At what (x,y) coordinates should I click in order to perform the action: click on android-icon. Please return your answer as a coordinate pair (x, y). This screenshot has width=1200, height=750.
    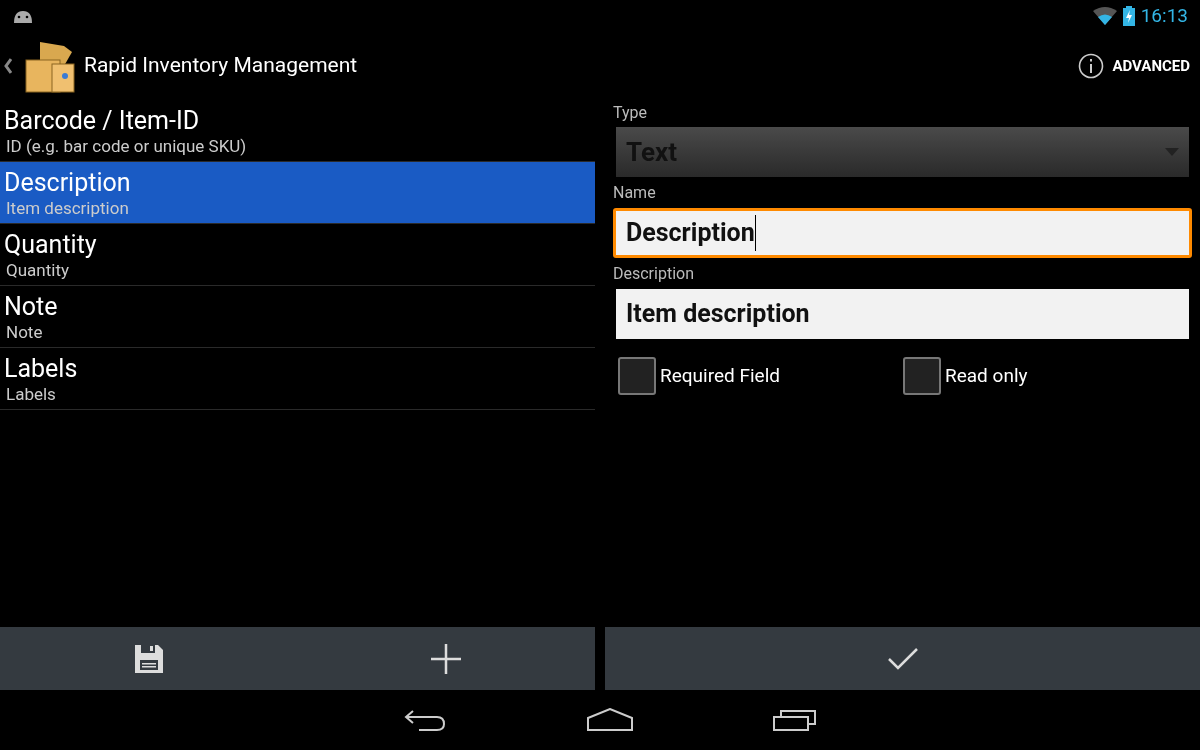
    Looking at the image, I should click on (23, 16).